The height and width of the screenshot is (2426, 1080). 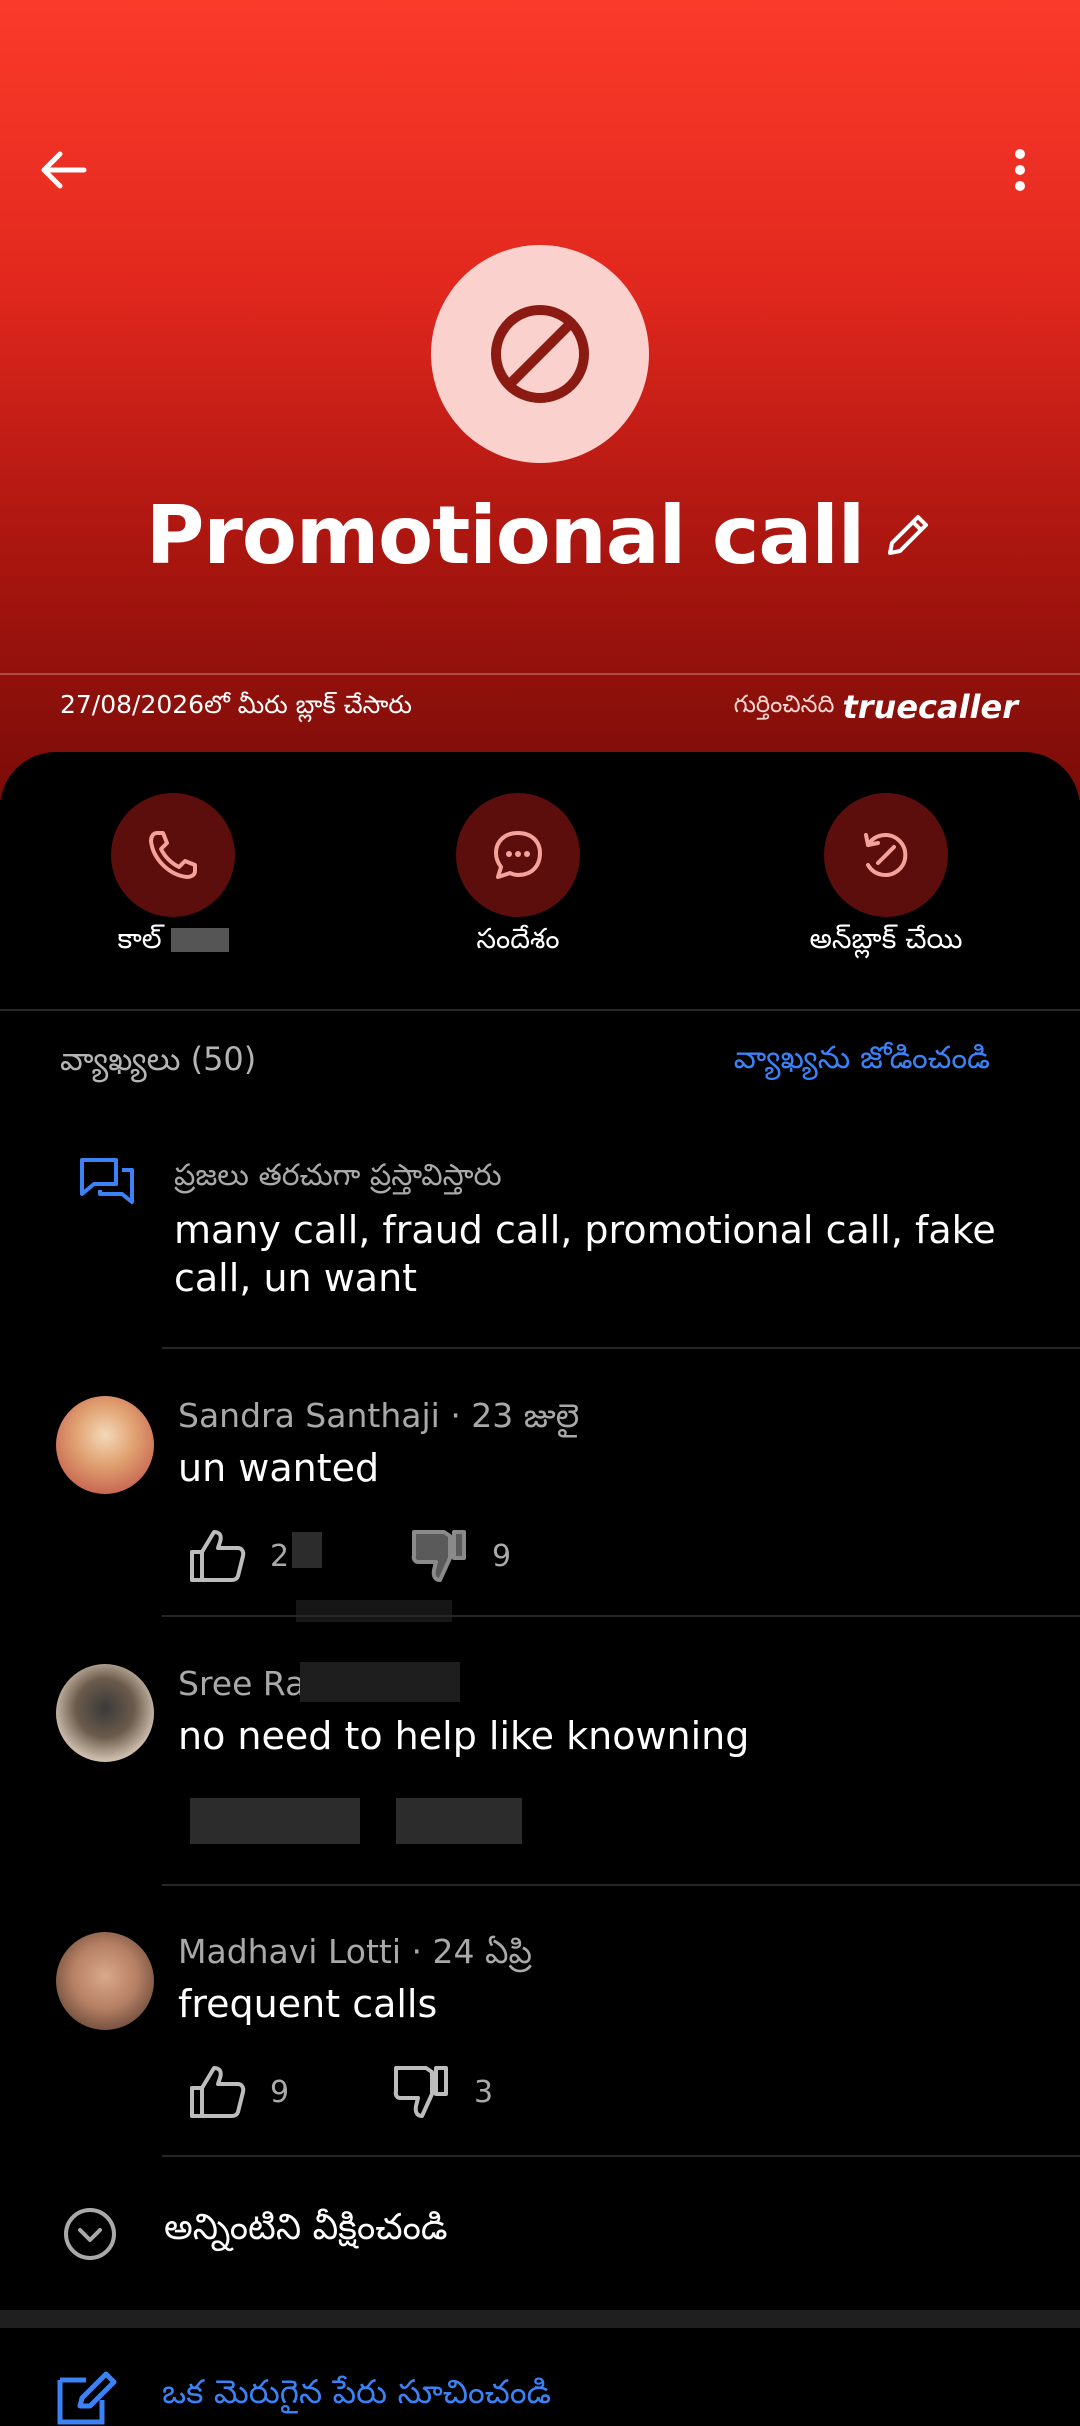 What do you see at coordinates (862, 1061) in the screenshot?
I see `add-comment-link: వ్యాఖ్యను జోడించండి` at bounding box center [862, 1061].